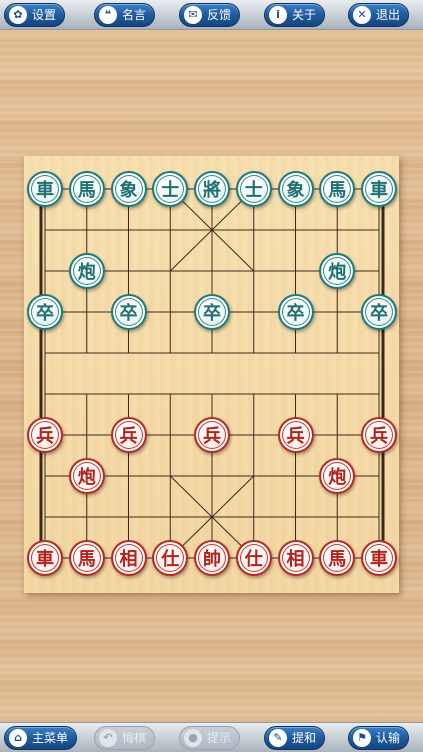  What do you see at coordinates (388, 15) in the screenshot?
I see `exit-label: 退出` at bounding box center [388, 15].